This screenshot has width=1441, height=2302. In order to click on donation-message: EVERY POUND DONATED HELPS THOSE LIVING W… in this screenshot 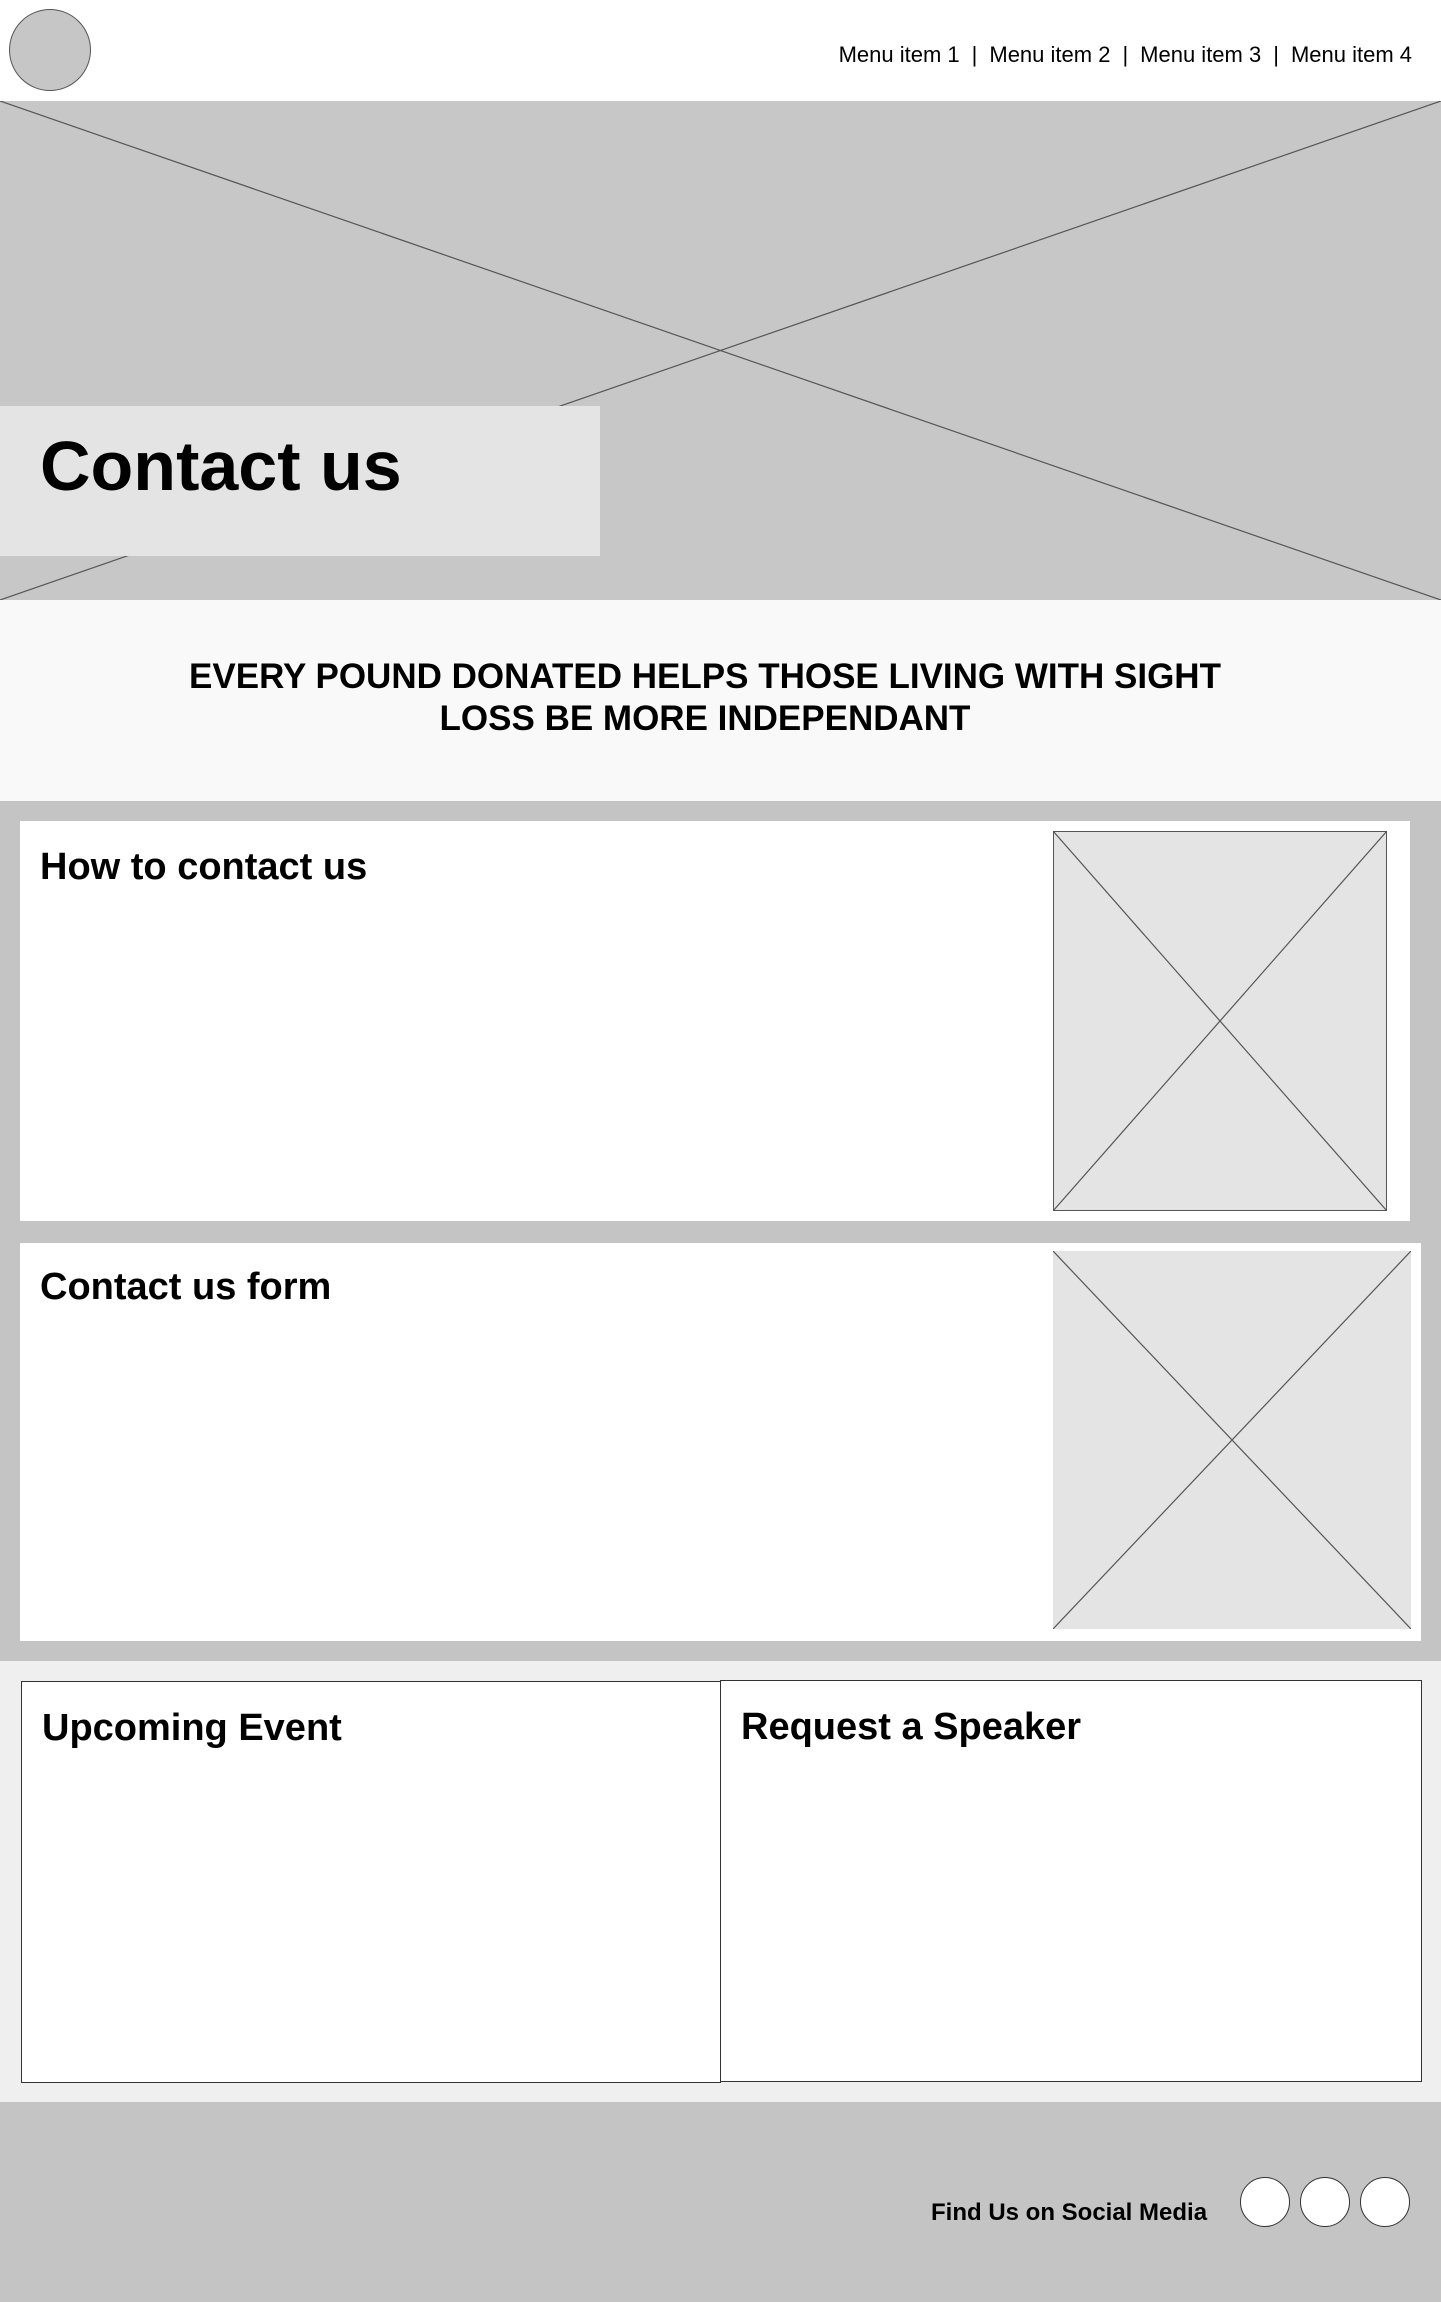, I will do `click(705, 697)`.